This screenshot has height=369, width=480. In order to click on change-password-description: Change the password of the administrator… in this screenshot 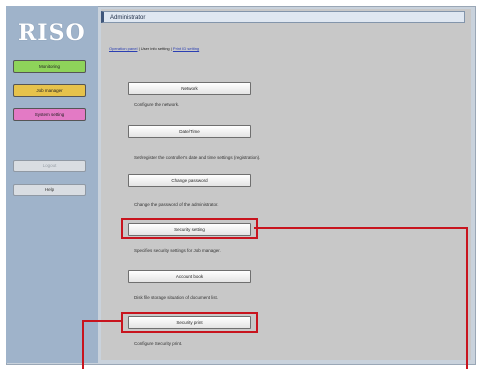, I will do `click(176, 204)`.